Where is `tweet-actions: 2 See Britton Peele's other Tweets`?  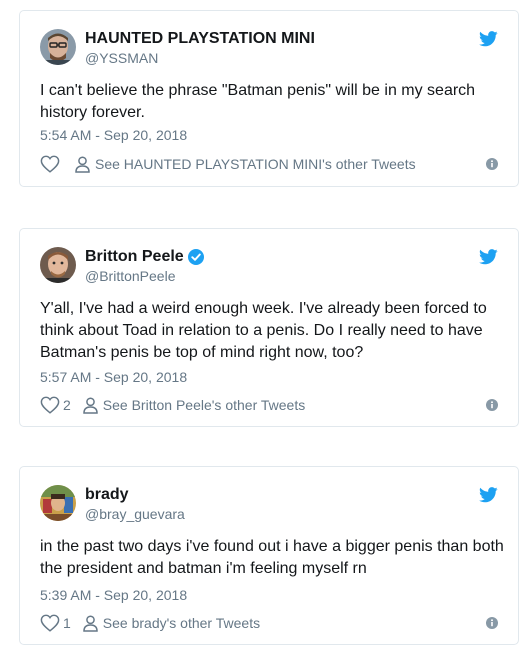
tweet-actions: 2 See Britton Peele's other Tweets is located at coordinates (269, 405).